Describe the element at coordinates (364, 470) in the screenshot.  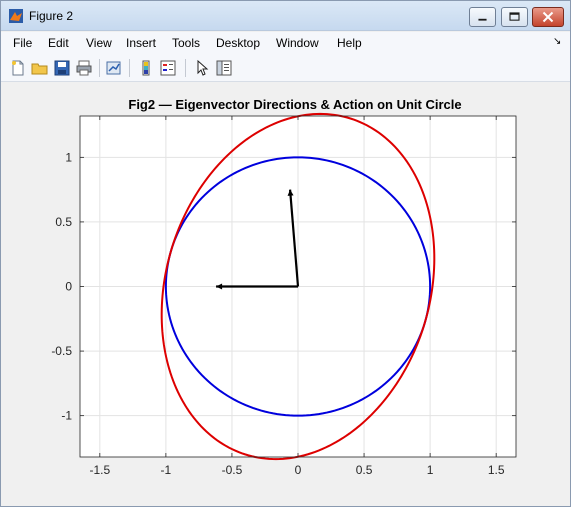
I see `x-tick-label: 0.5` at that location.